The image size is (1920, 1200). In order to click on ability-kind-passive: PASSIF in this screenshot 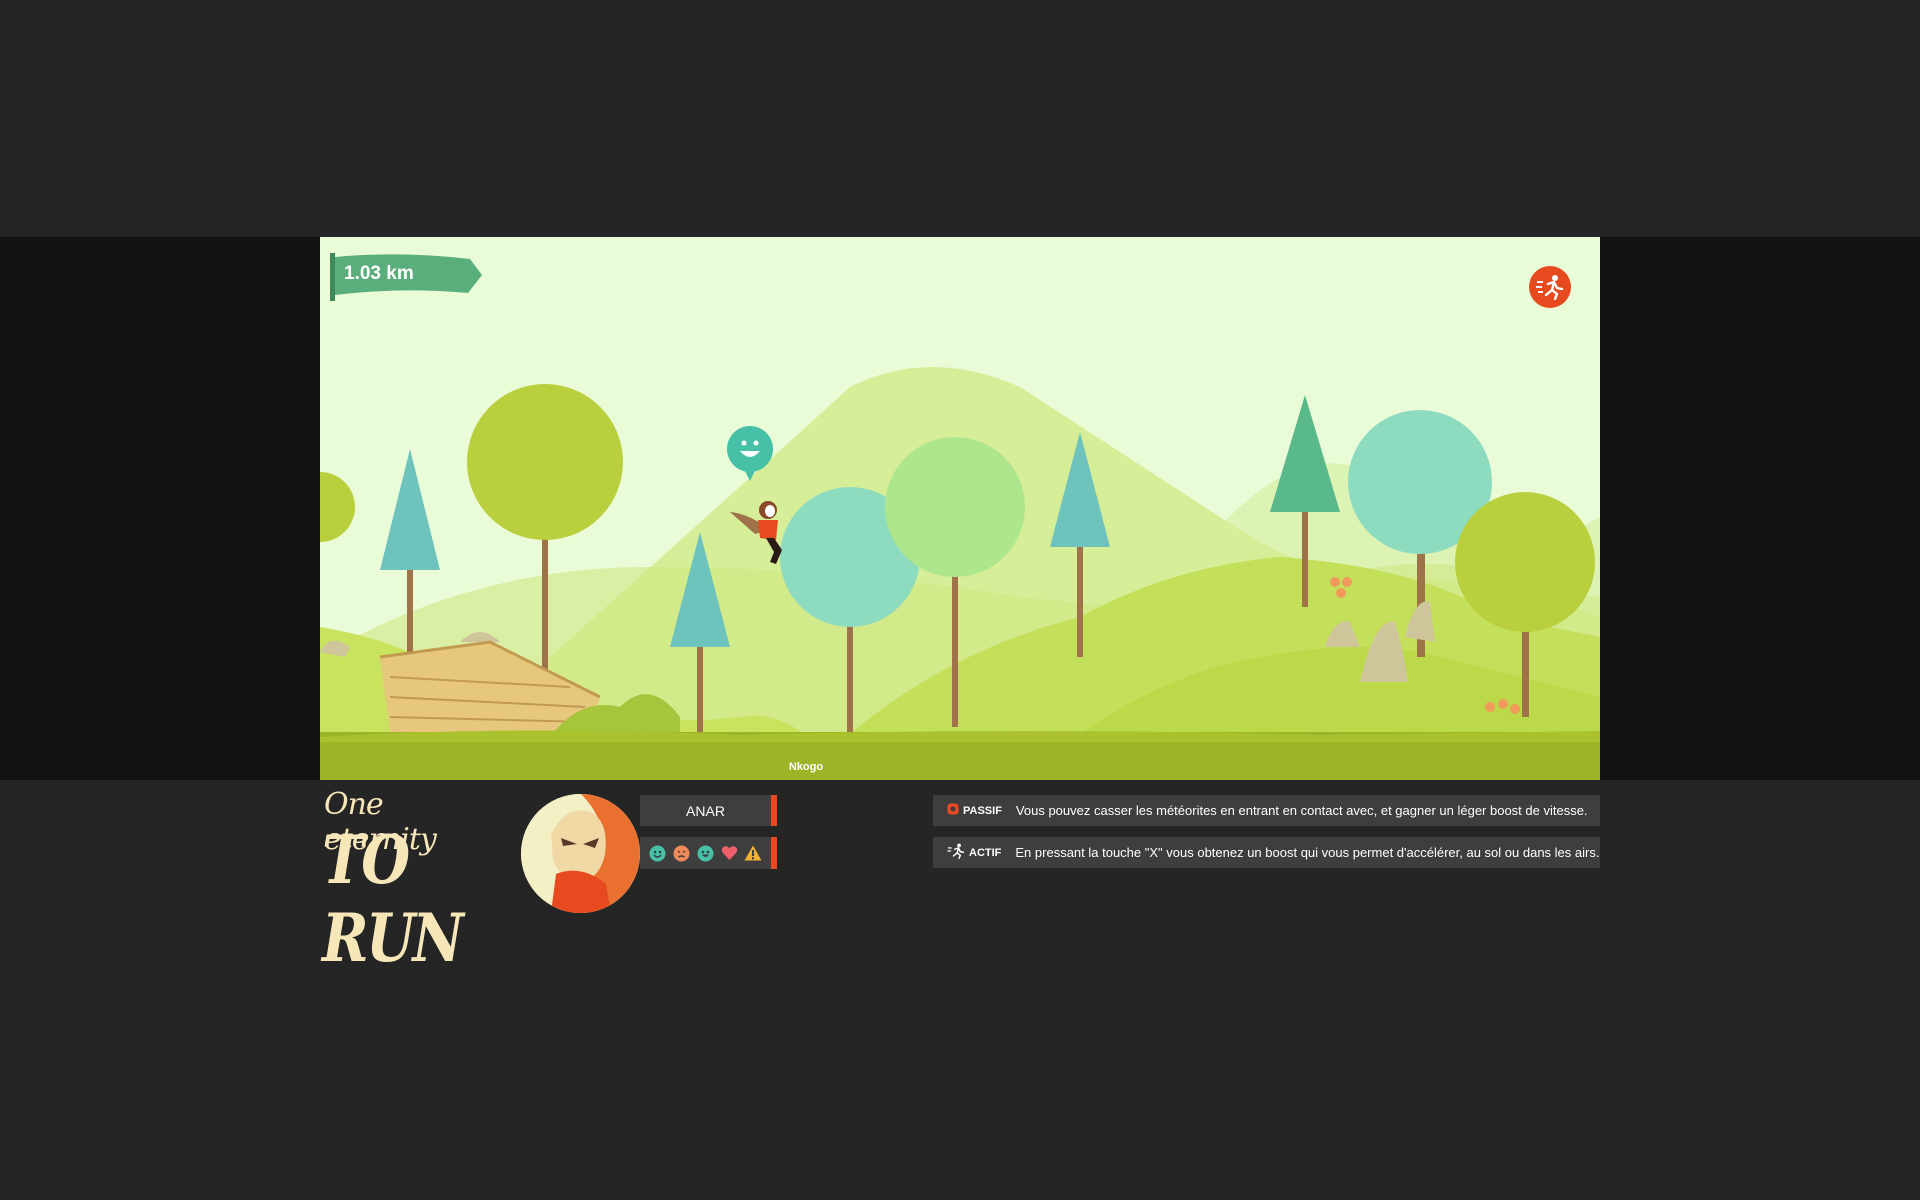, I will do `click(982, 810)`.